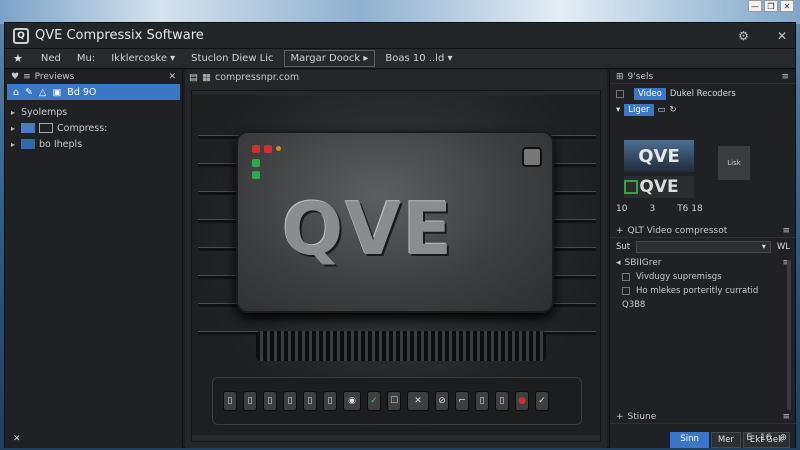 The height and width of the screenshot is (450, 800). What do you see at coordinates (620, 77) in the screenshot?
I see `tree-toggle-icon: ⊞` at bounding box center [620, 77].